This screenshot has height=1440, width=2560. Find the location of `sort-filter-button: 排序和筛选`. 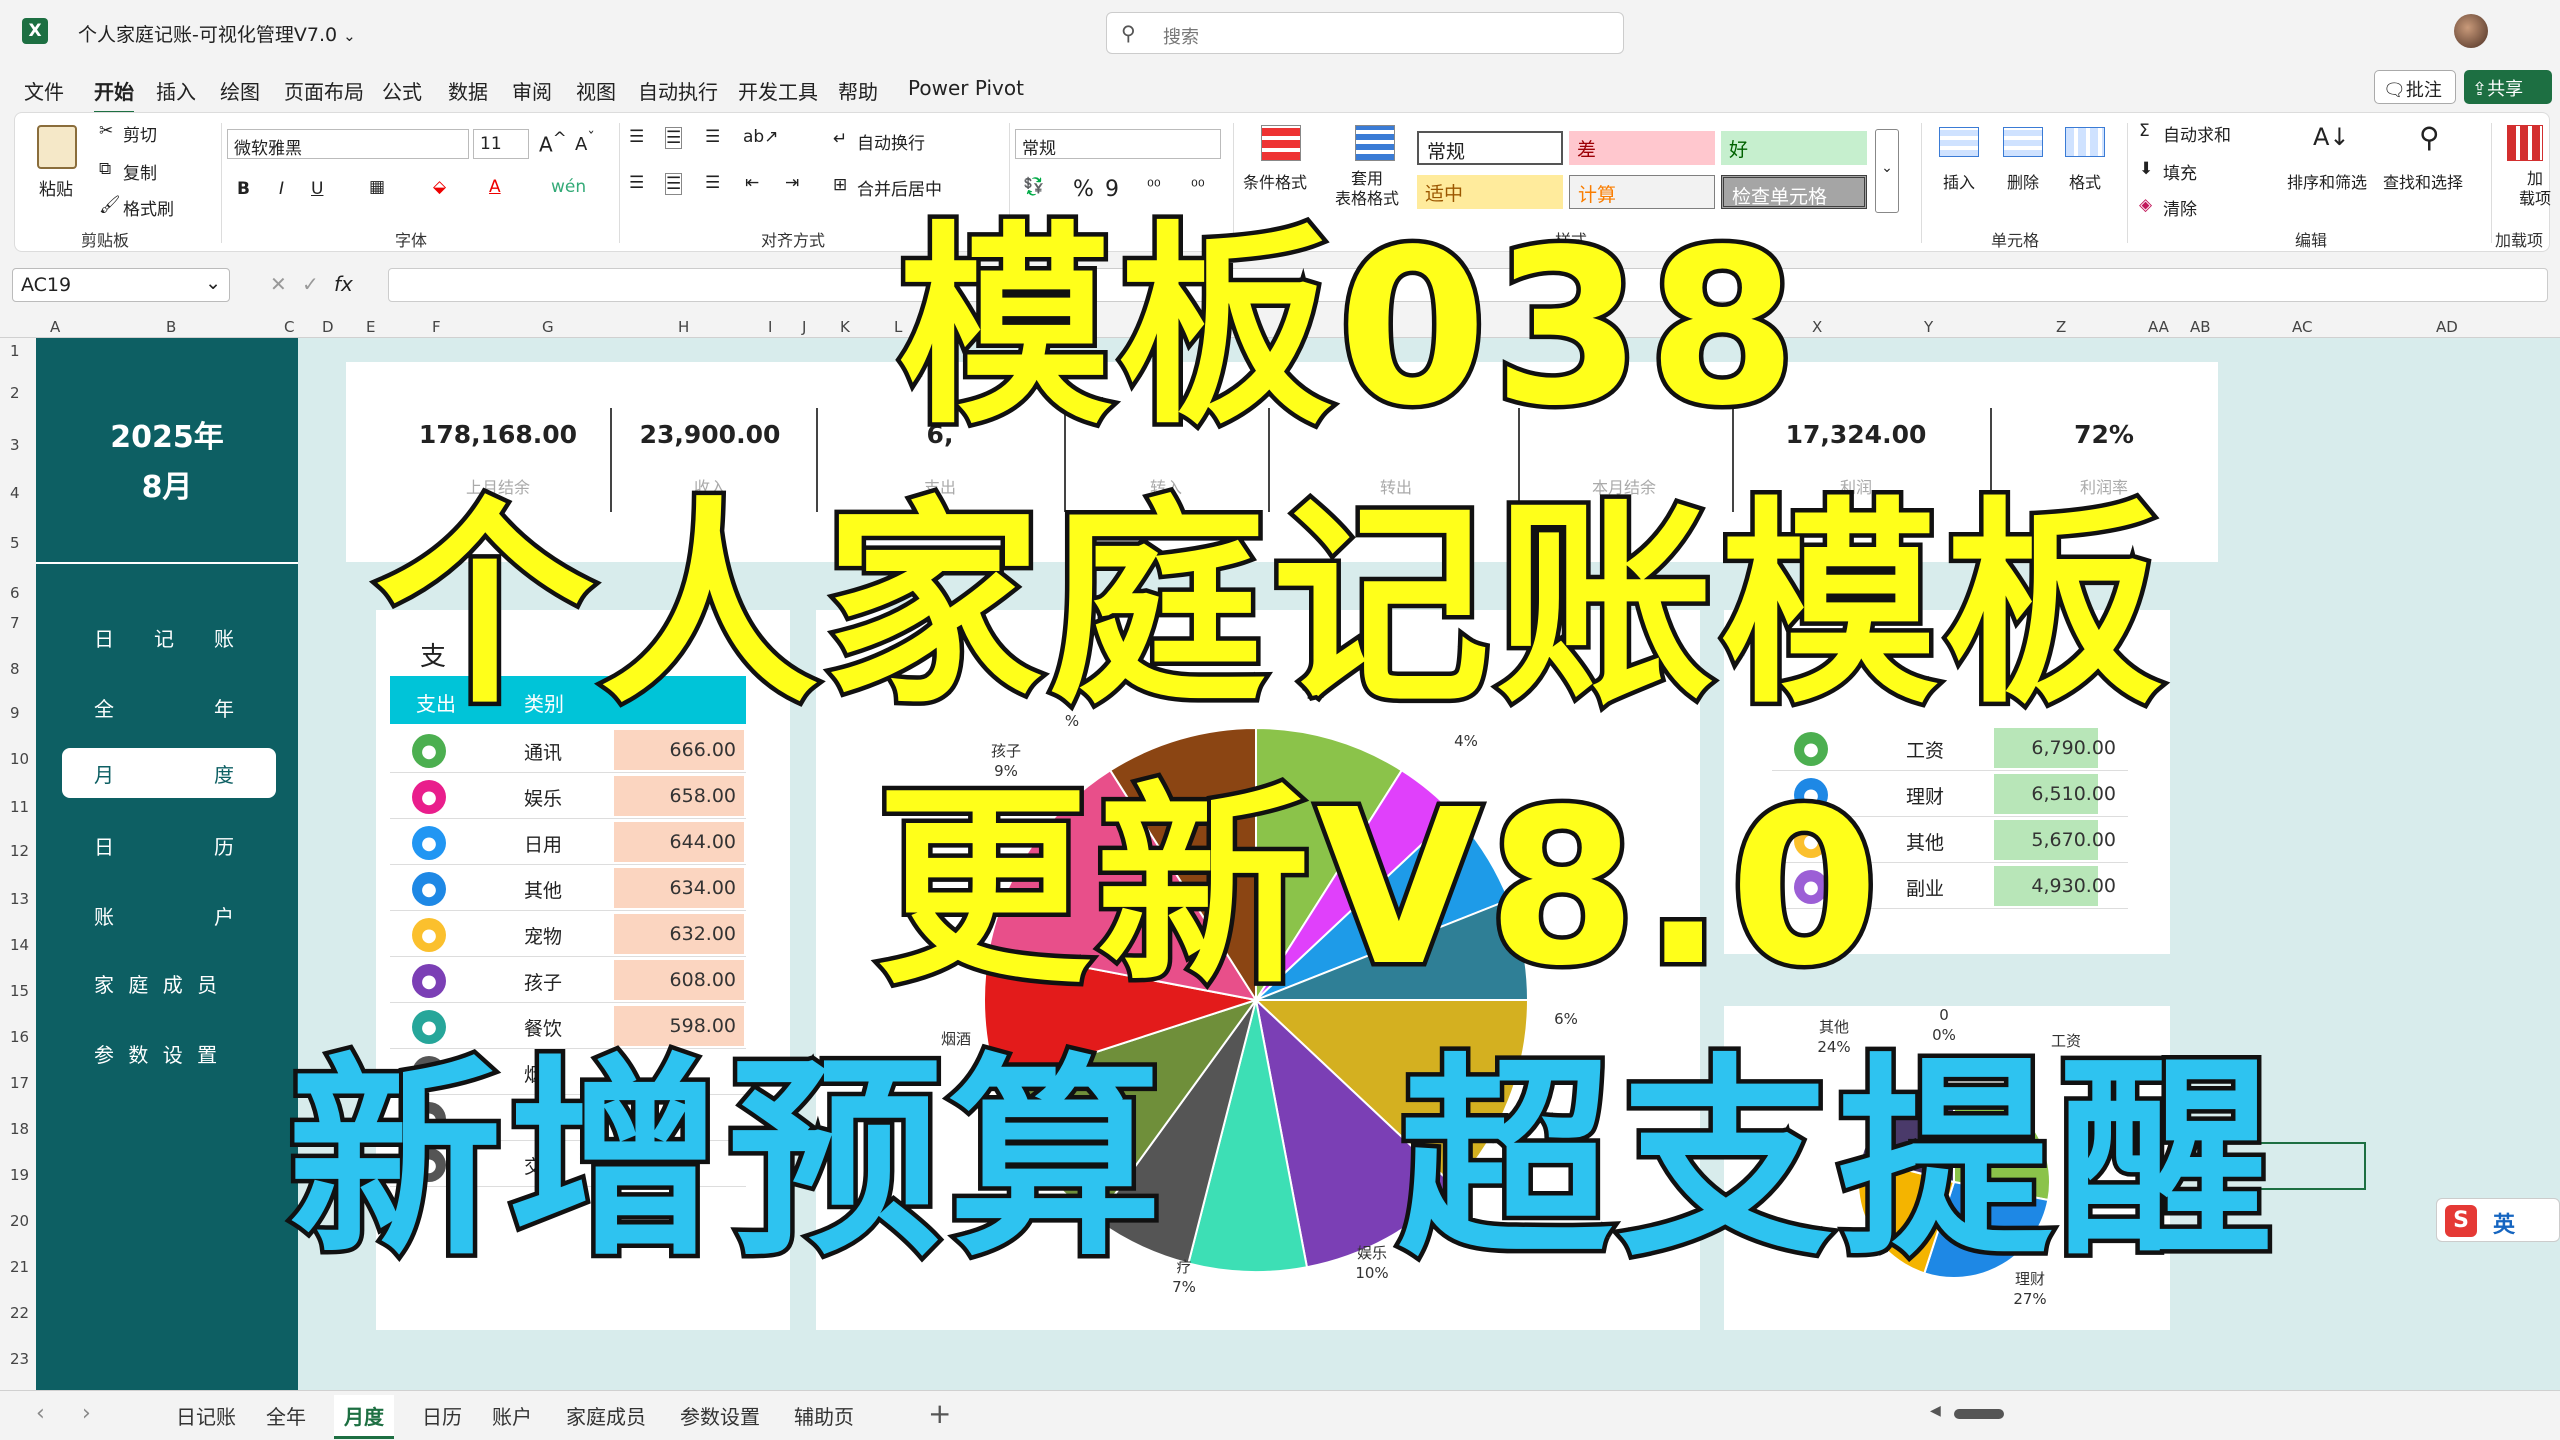

sort-filter-button: 排序和筛选 is located at coordinates (2327, 181).